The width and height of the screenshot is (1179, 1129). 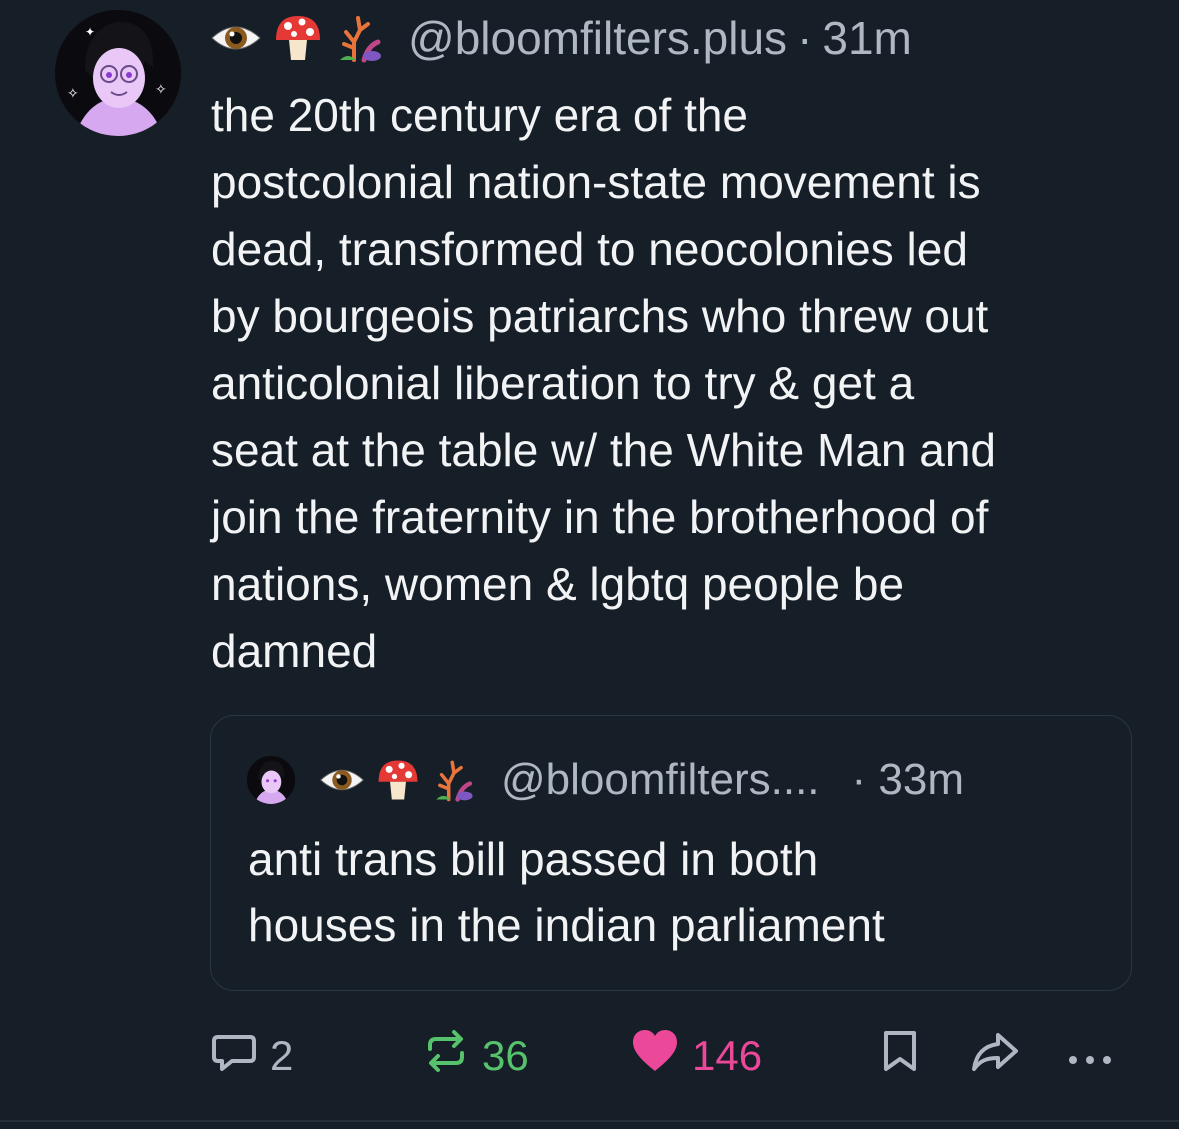 I want to click on repost-button: 36, so click(x=475, y=1056).